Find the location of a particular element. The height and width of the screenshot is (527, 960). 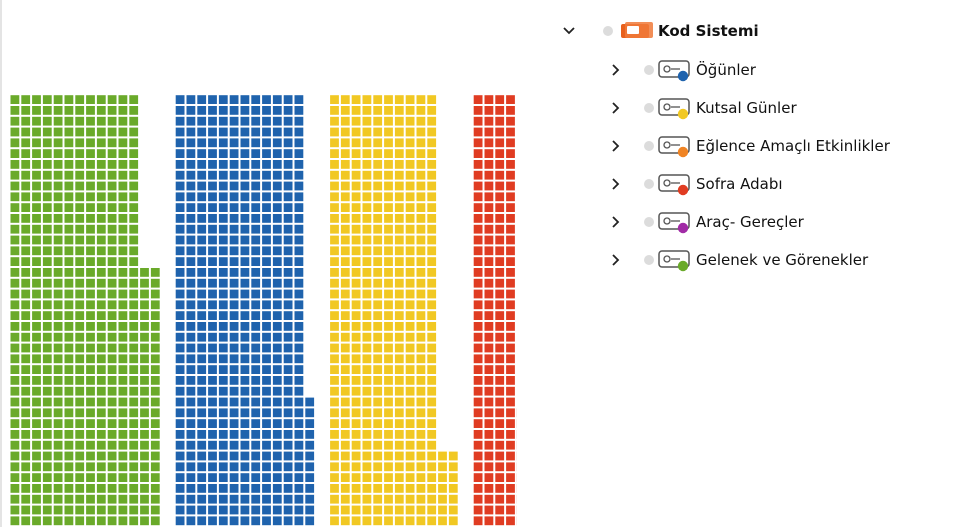

tree-item: Gelenek ve Görenekler is located at coordinates (757, 260).